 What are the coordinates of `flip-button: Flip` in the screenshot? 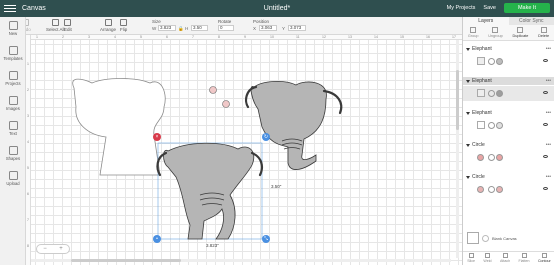 It's located at (123, 25).